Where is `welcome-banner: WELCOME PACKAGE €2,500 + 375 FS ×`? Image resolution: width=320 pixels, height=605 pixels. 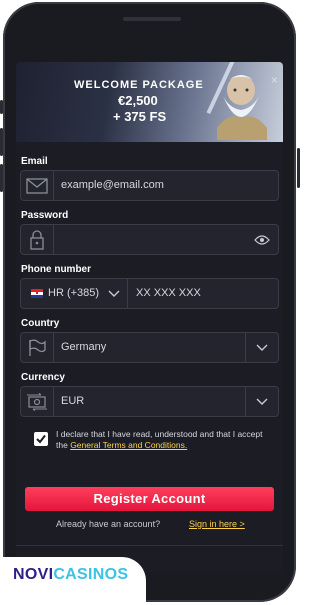
welcome-banner: WELCOME PACKAGE €2,500 + 375 FS × is located at coordinates (149, 102).